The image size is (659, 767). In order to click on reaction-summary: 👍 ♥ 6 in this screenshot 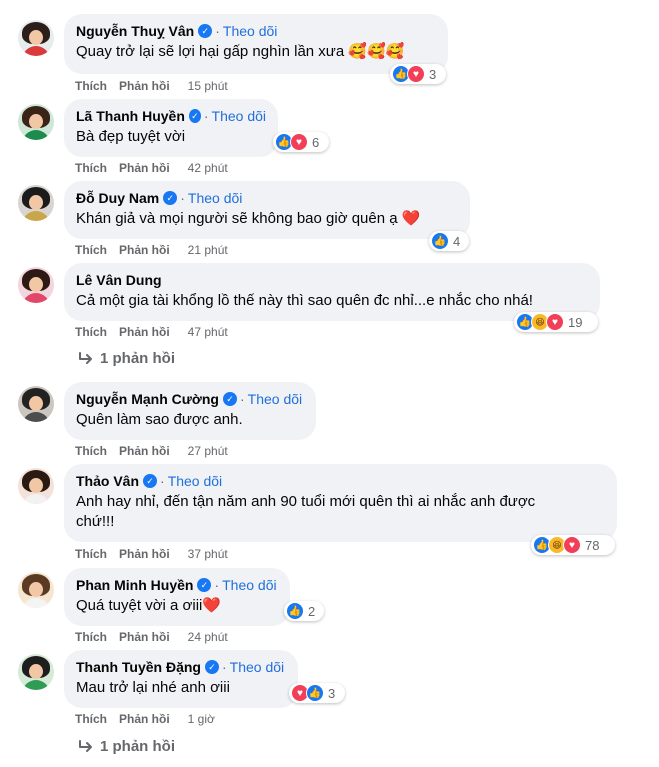, I will do `click(301, 142)`.